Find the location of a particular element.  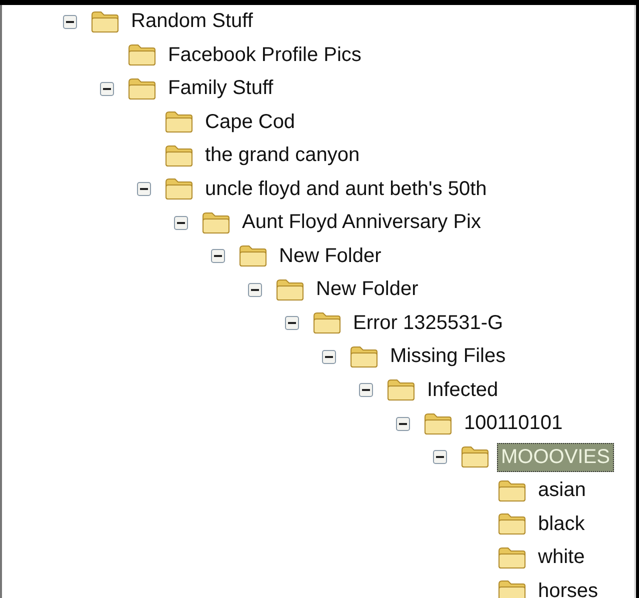

folder-item: Missing Files is located at coordinates (448, 357).